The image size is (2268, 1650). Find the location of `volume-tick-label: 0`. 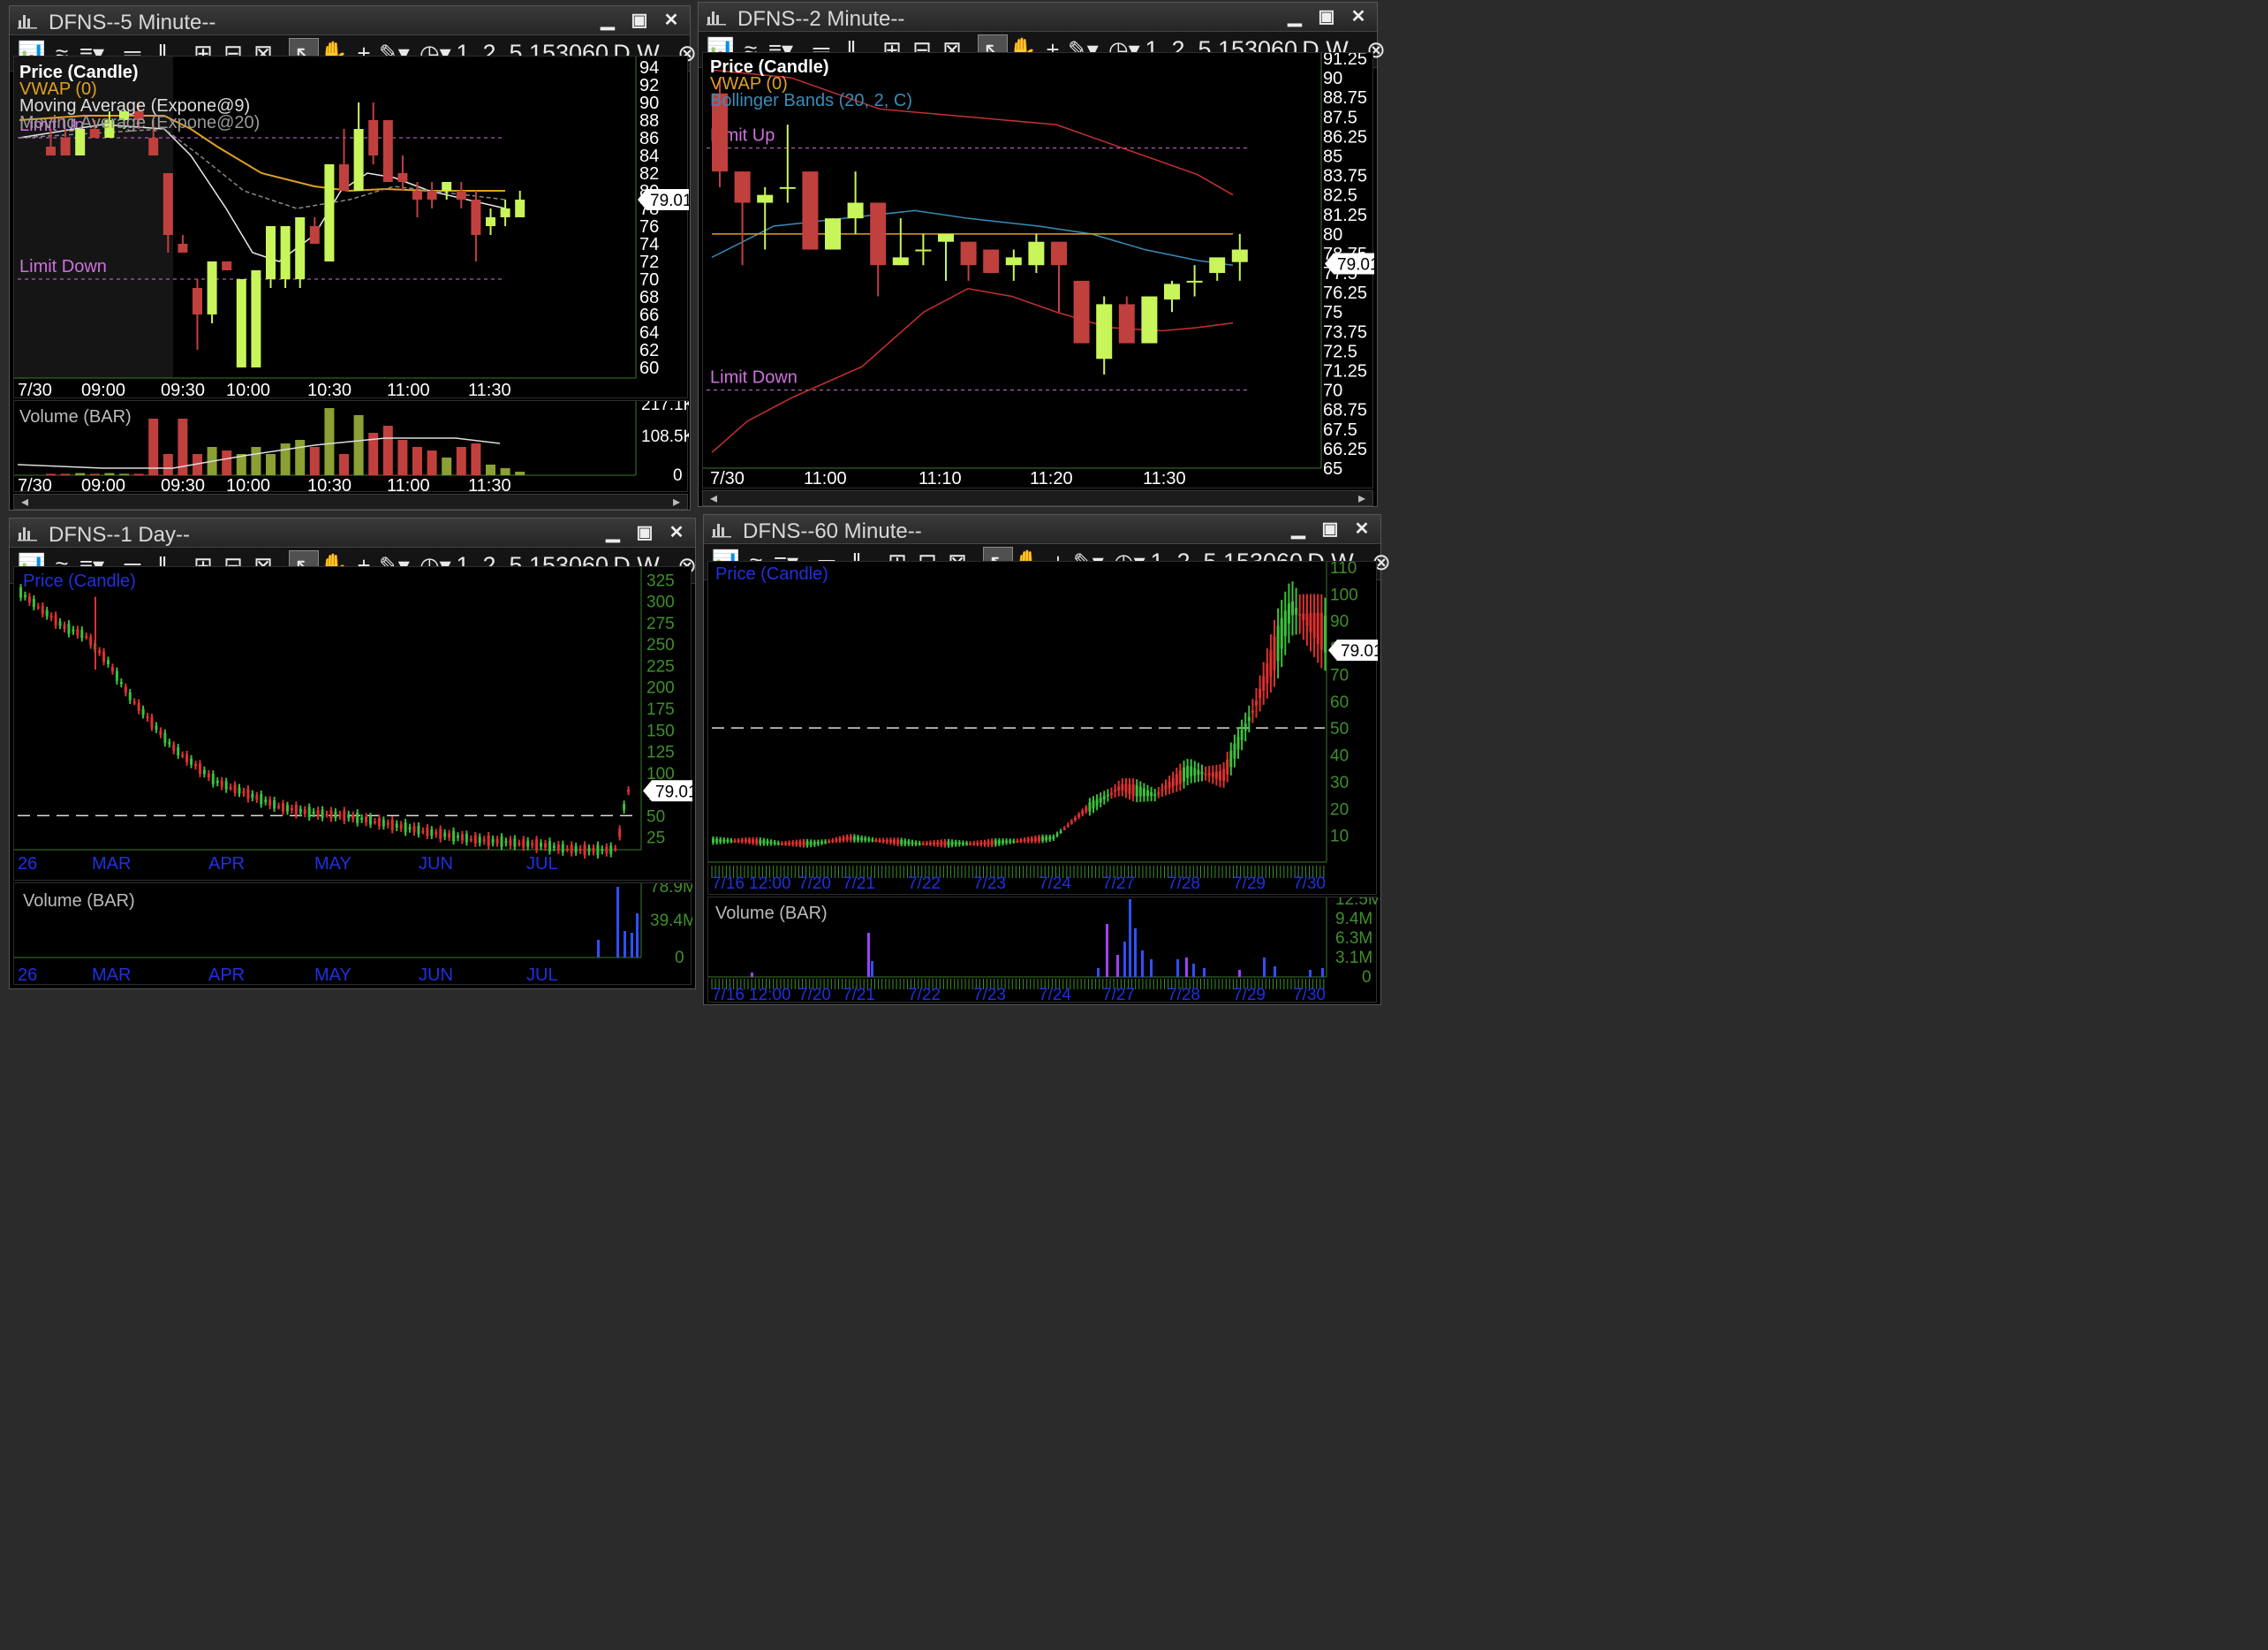

volume-tick-label: 0 is located at coordinates (678, 475).